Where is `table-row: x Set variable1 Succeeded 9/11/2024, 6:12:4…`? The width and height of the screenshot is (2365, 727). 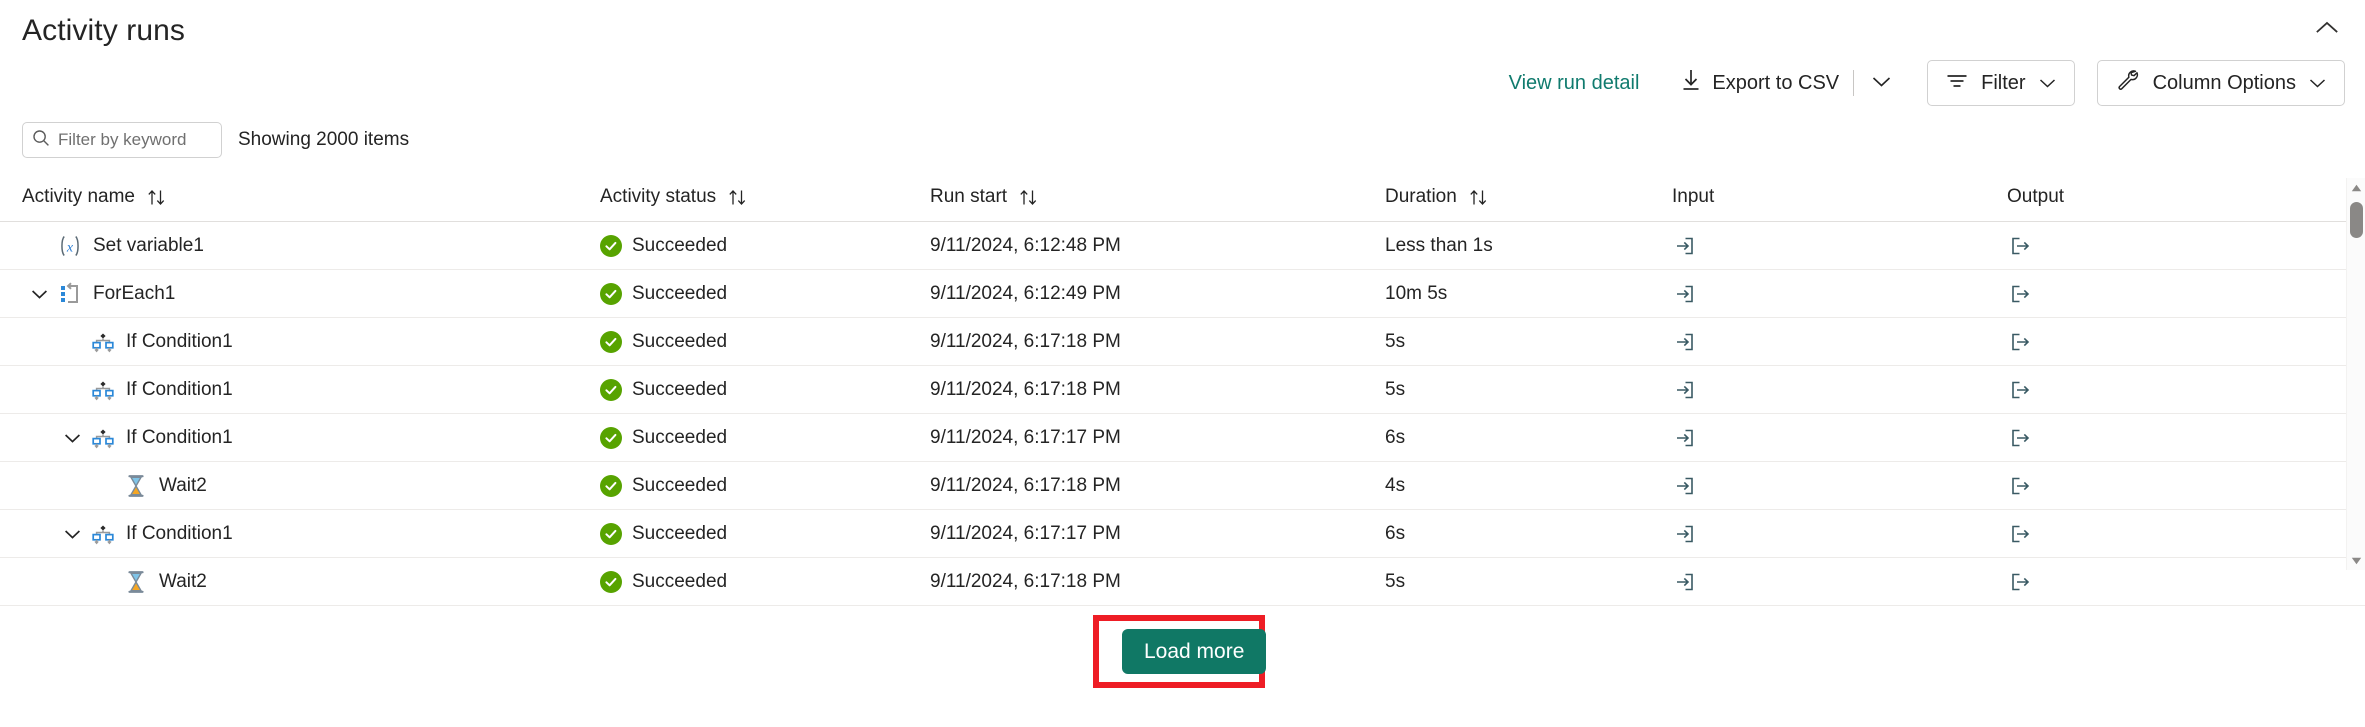
table-row: x Set variable1 Succeeded 9/11/2024, 6:12:4… is located at coordinates (1182, 246).